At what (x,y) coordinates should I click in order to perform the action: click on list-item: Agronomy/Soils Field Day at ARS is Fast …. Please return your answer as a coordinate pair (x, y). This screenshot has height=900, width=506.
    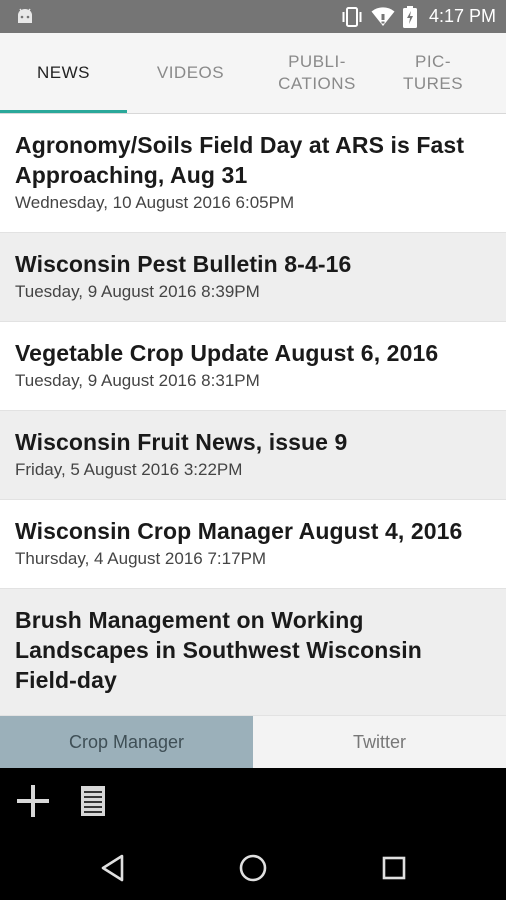
    Looking at the image, I should click on (253, 173).